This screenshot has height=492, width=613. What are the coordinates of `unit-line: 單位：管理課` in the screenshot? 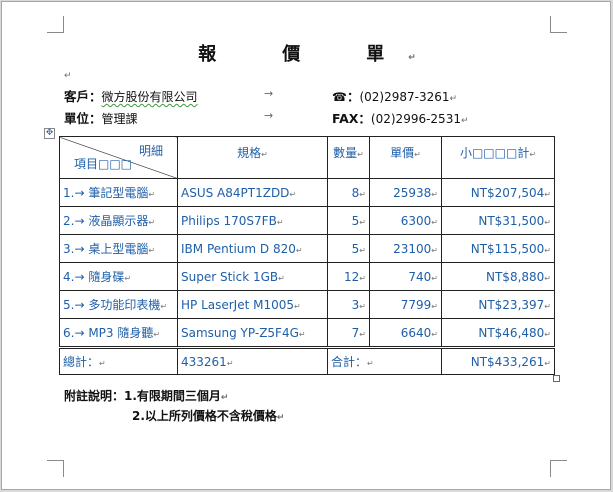 It's located at (101, 117).